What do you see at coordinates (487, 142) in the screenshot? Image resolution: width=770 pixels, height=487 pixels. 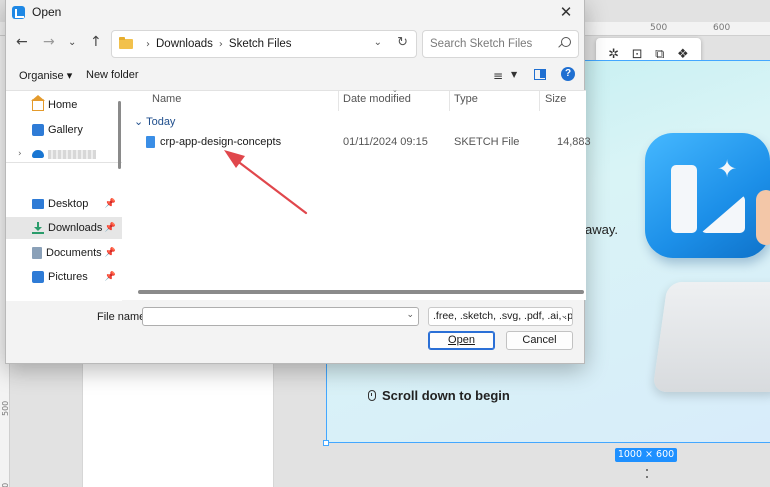 I see `file-type: SKETCH File` at bounding box center [487, 142].